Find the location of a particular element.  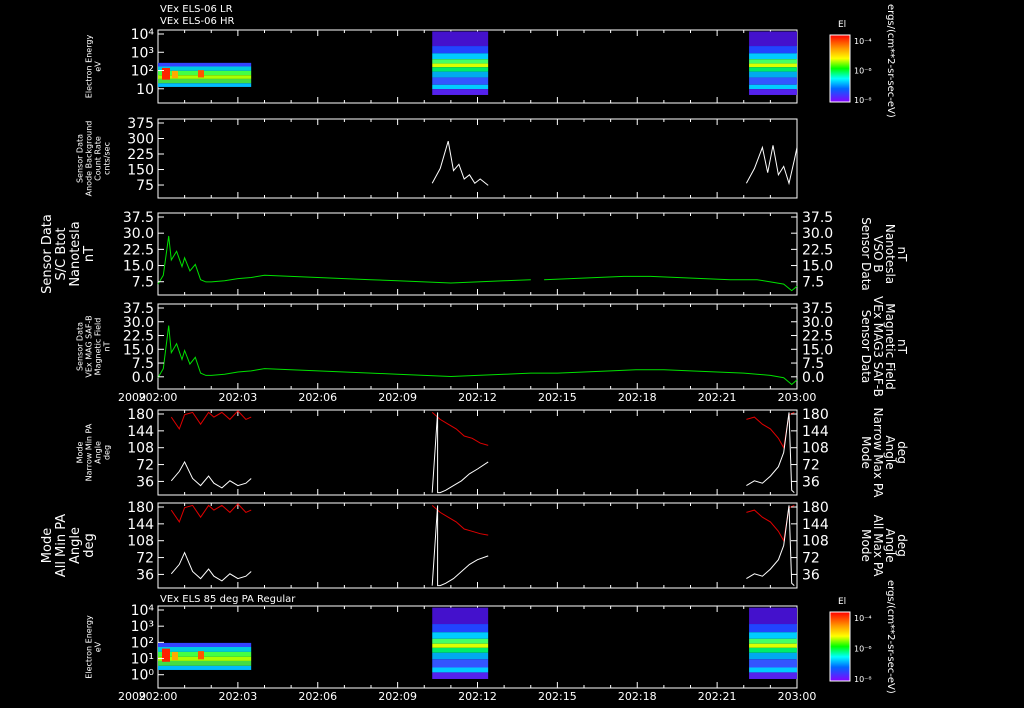

x-tick-label: 202:06 is located at coordinates (317, 397).